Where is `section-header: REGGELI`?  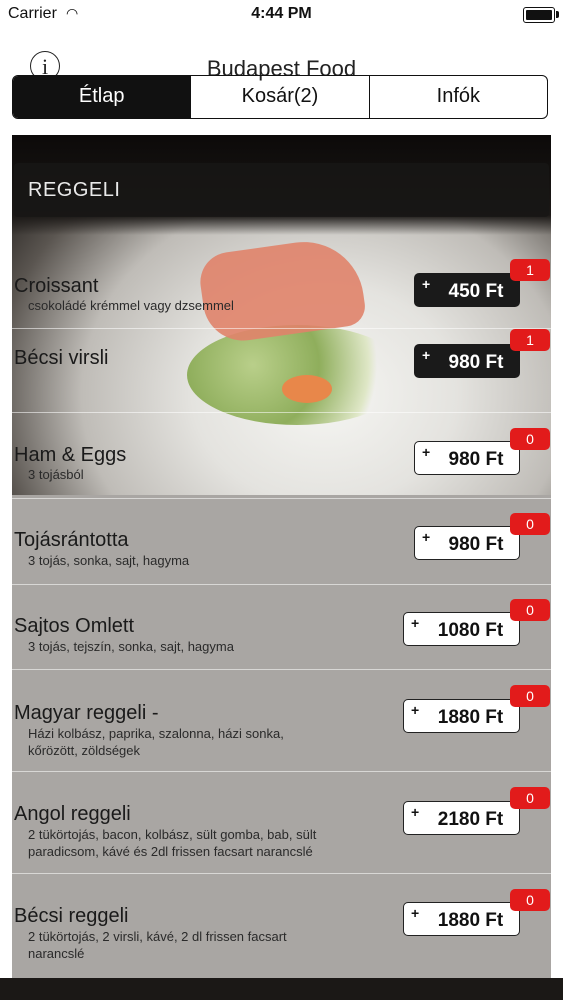 section-header: REGGELI is located at coordinates (281, 190).